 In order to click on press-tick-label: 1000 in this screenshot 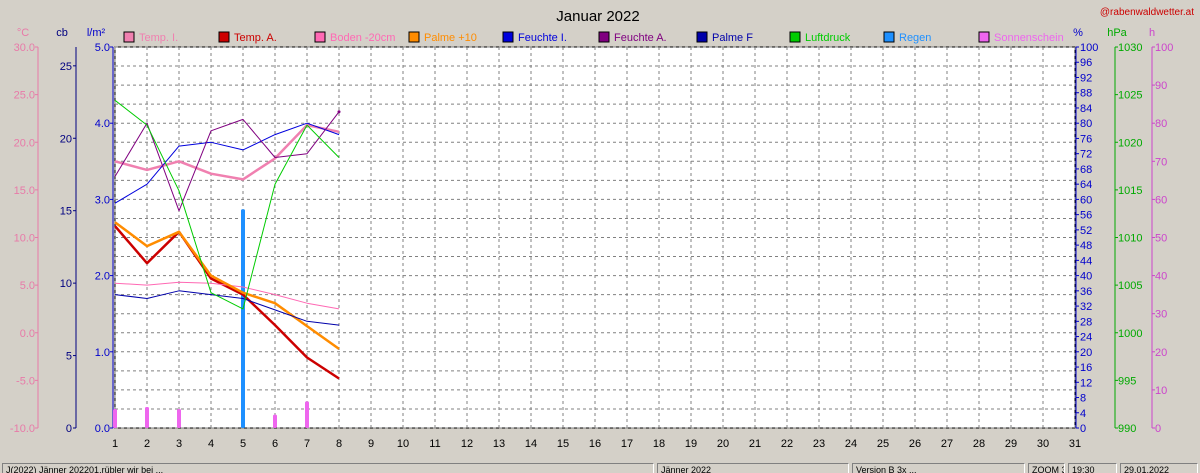, I will do `click(1130, 334)`.